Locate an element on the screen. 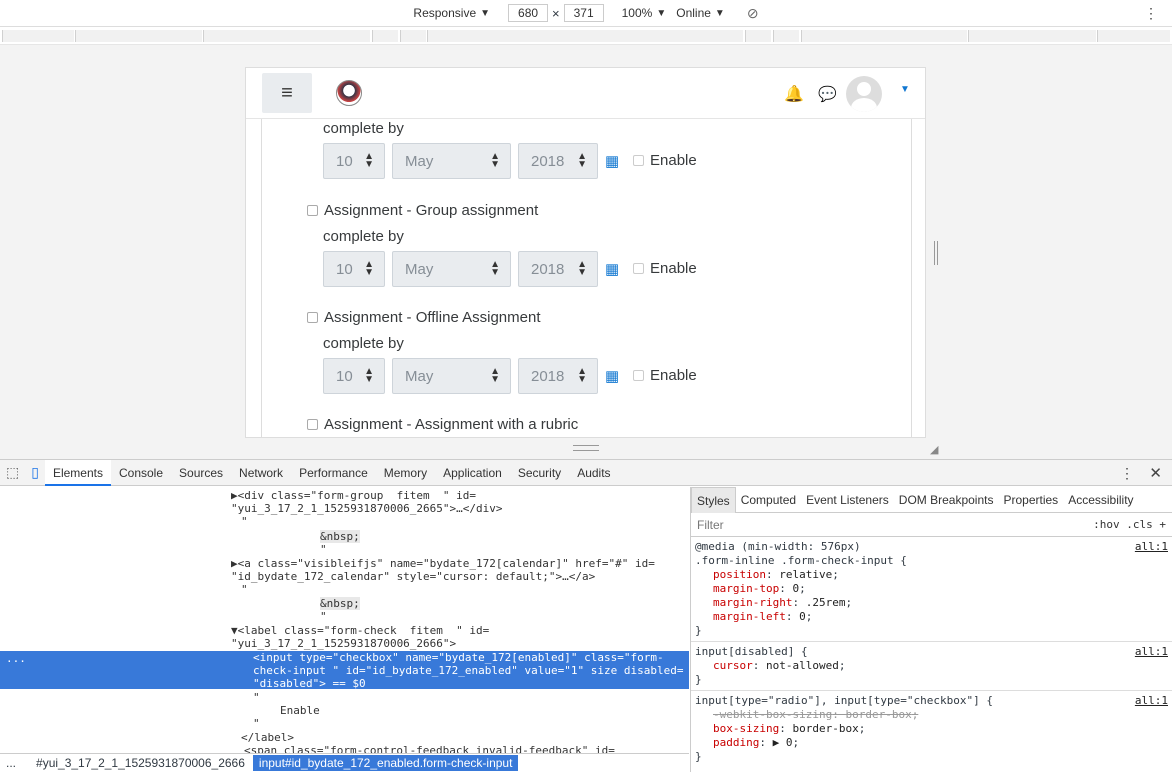  chat-icon: 💬 is located at coordinates (827, 94).